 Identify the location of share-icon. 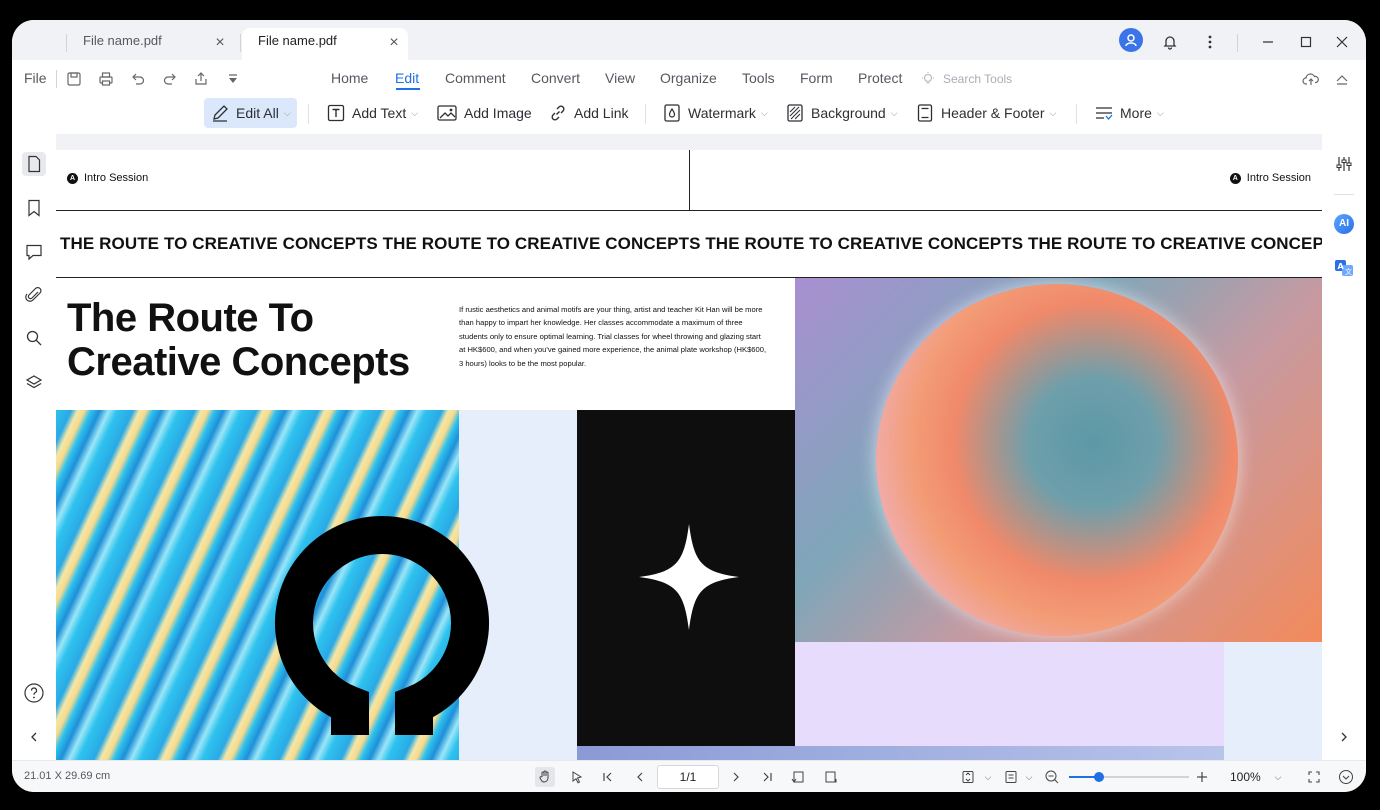
(201, 79).